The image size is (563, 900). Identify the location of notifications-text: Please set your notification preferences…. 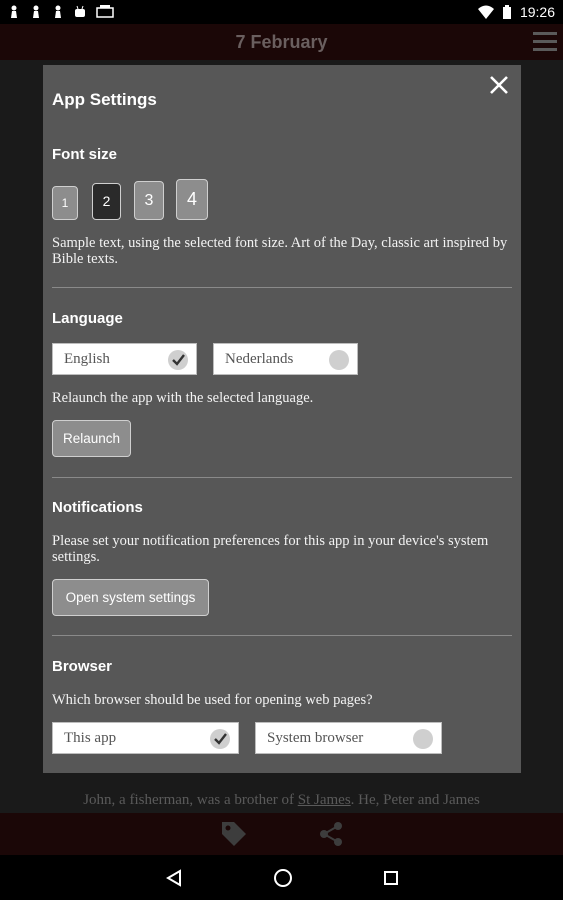
(270, 549).